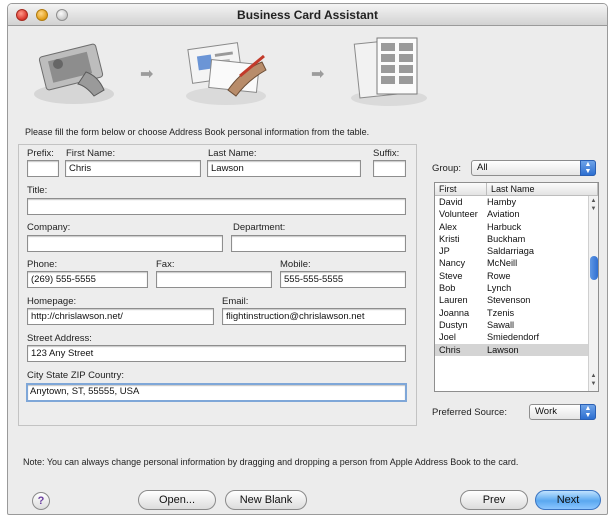 This screenshot has width=615, height=519. What do you see at coordinates (503, 349) in the screenshot?
I see `cell-last: Lawson` at bounding box center [503, 349].